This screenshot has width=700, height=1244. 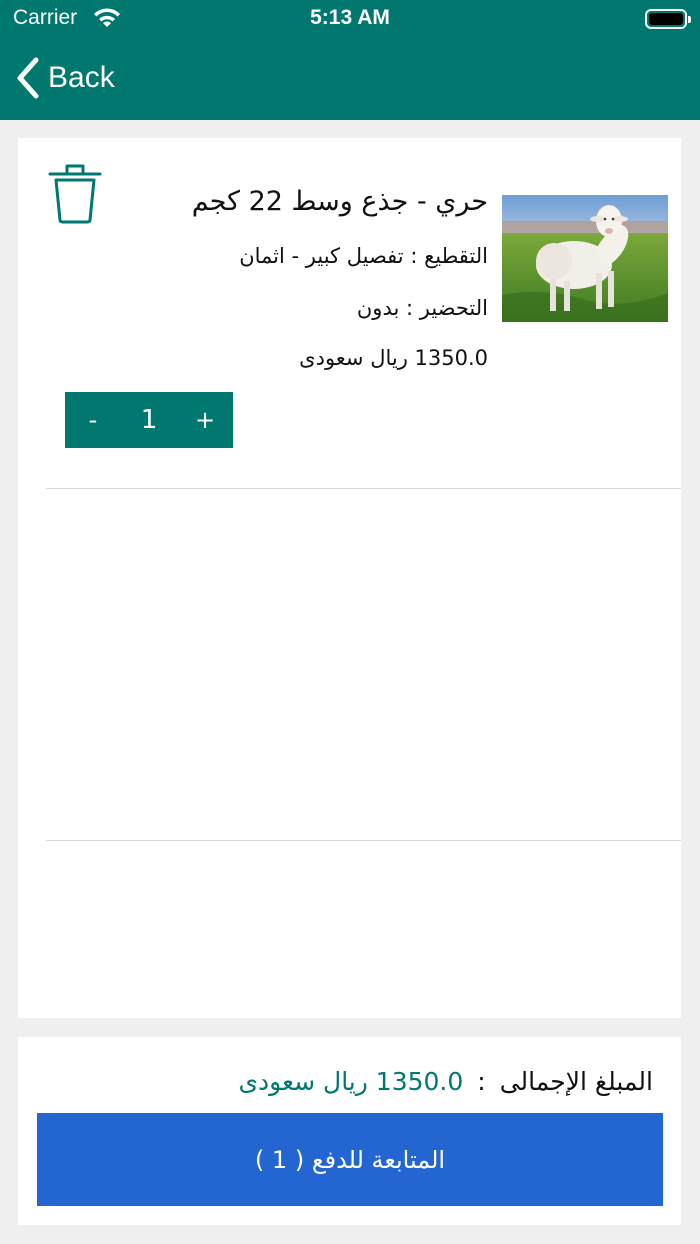 I want to click on total-label: المبلغ الإجمالى, so click(x=576, y=1081).